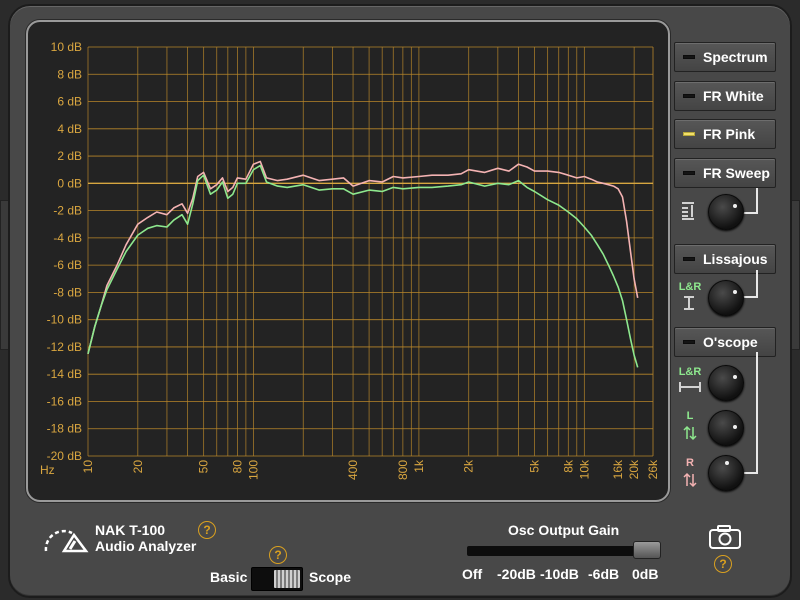 The width and height of the screenshot is (800, 600). I want to click on left-channel-updown-icon, so click(690, 433).